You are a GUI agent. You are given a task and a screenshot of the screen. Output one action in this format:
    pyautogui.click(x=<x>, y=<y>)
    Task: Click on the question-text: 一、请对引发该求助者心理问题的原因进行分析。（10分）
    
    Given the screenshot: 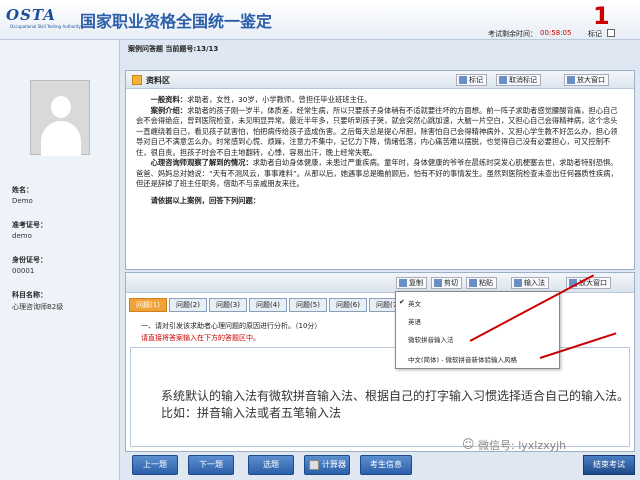 What is the action you would take?
    pyautogui.click(x=231, y=326)
    